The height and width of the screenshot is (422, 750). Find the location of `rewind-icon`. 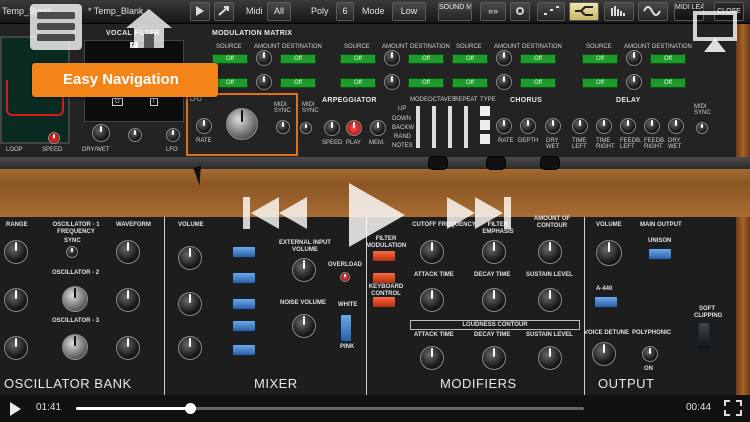

rewind-icon is located at coordinates (275, 213).